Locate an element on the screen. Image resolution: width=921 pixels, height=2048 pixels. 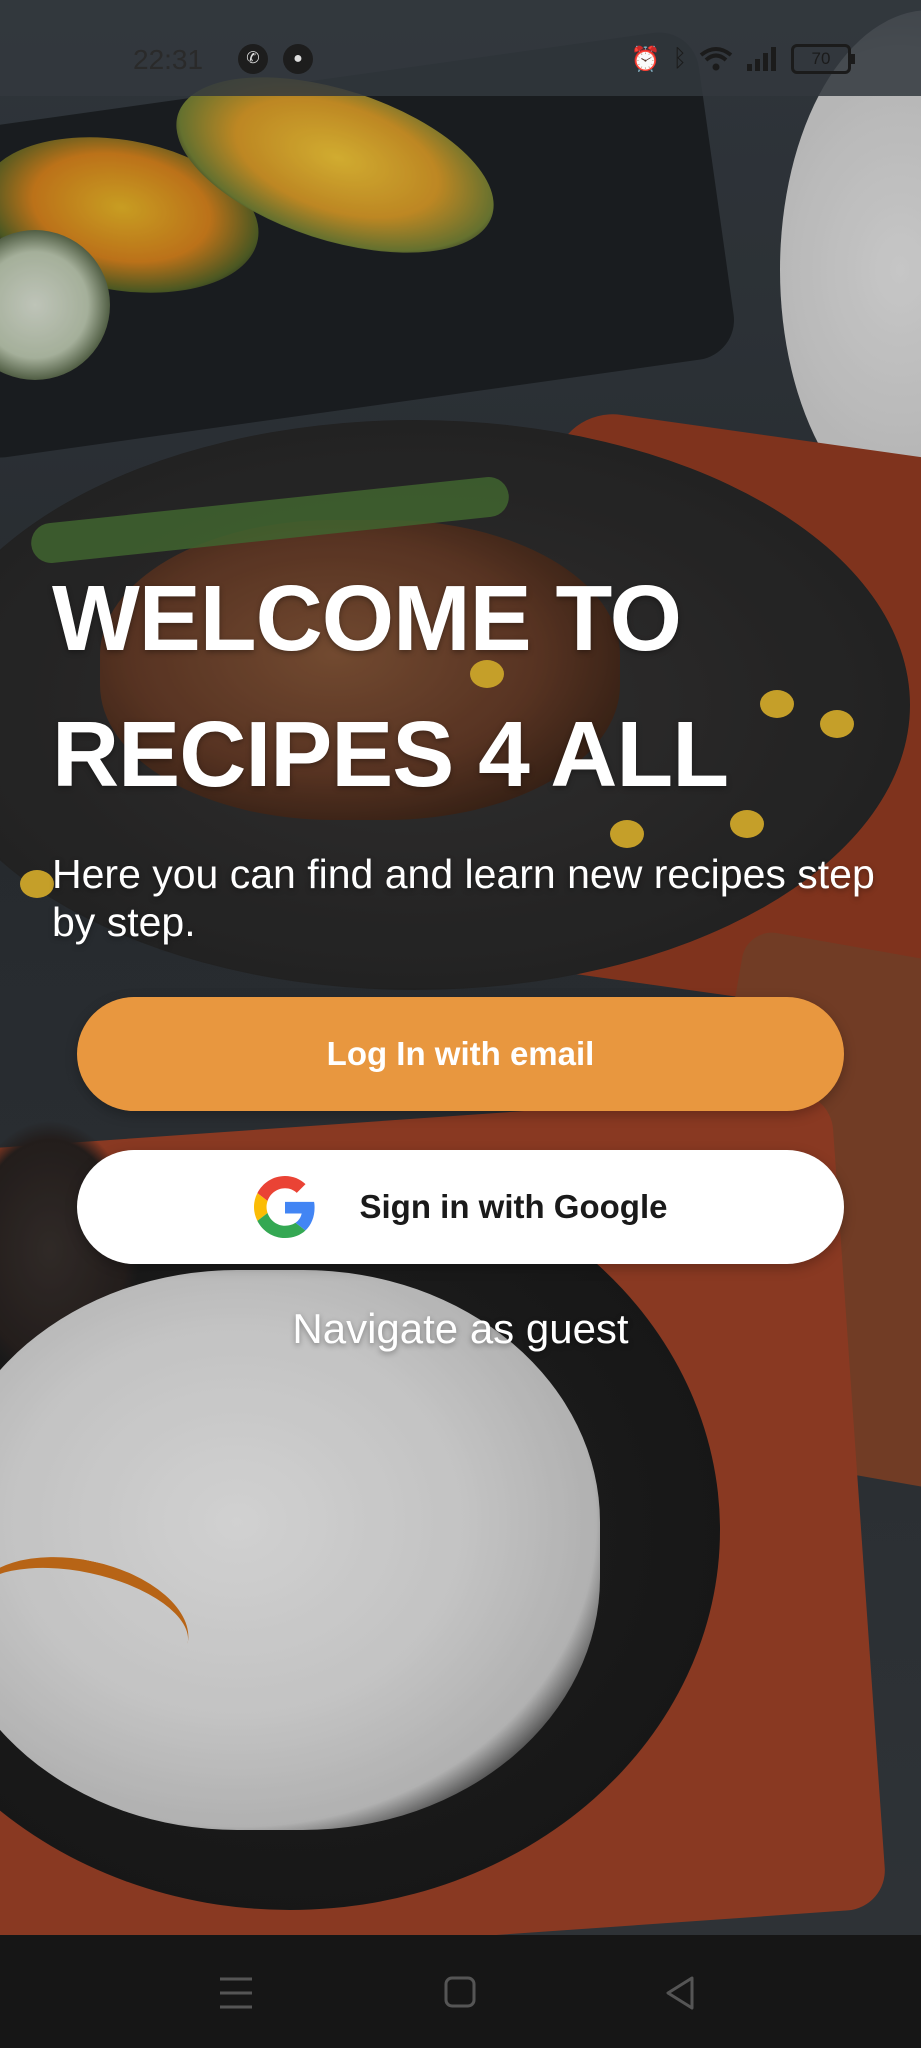
status-bar: 22:31 ✆ ● ⏰ ᛒ 70 is located at coordinates (460, 48).